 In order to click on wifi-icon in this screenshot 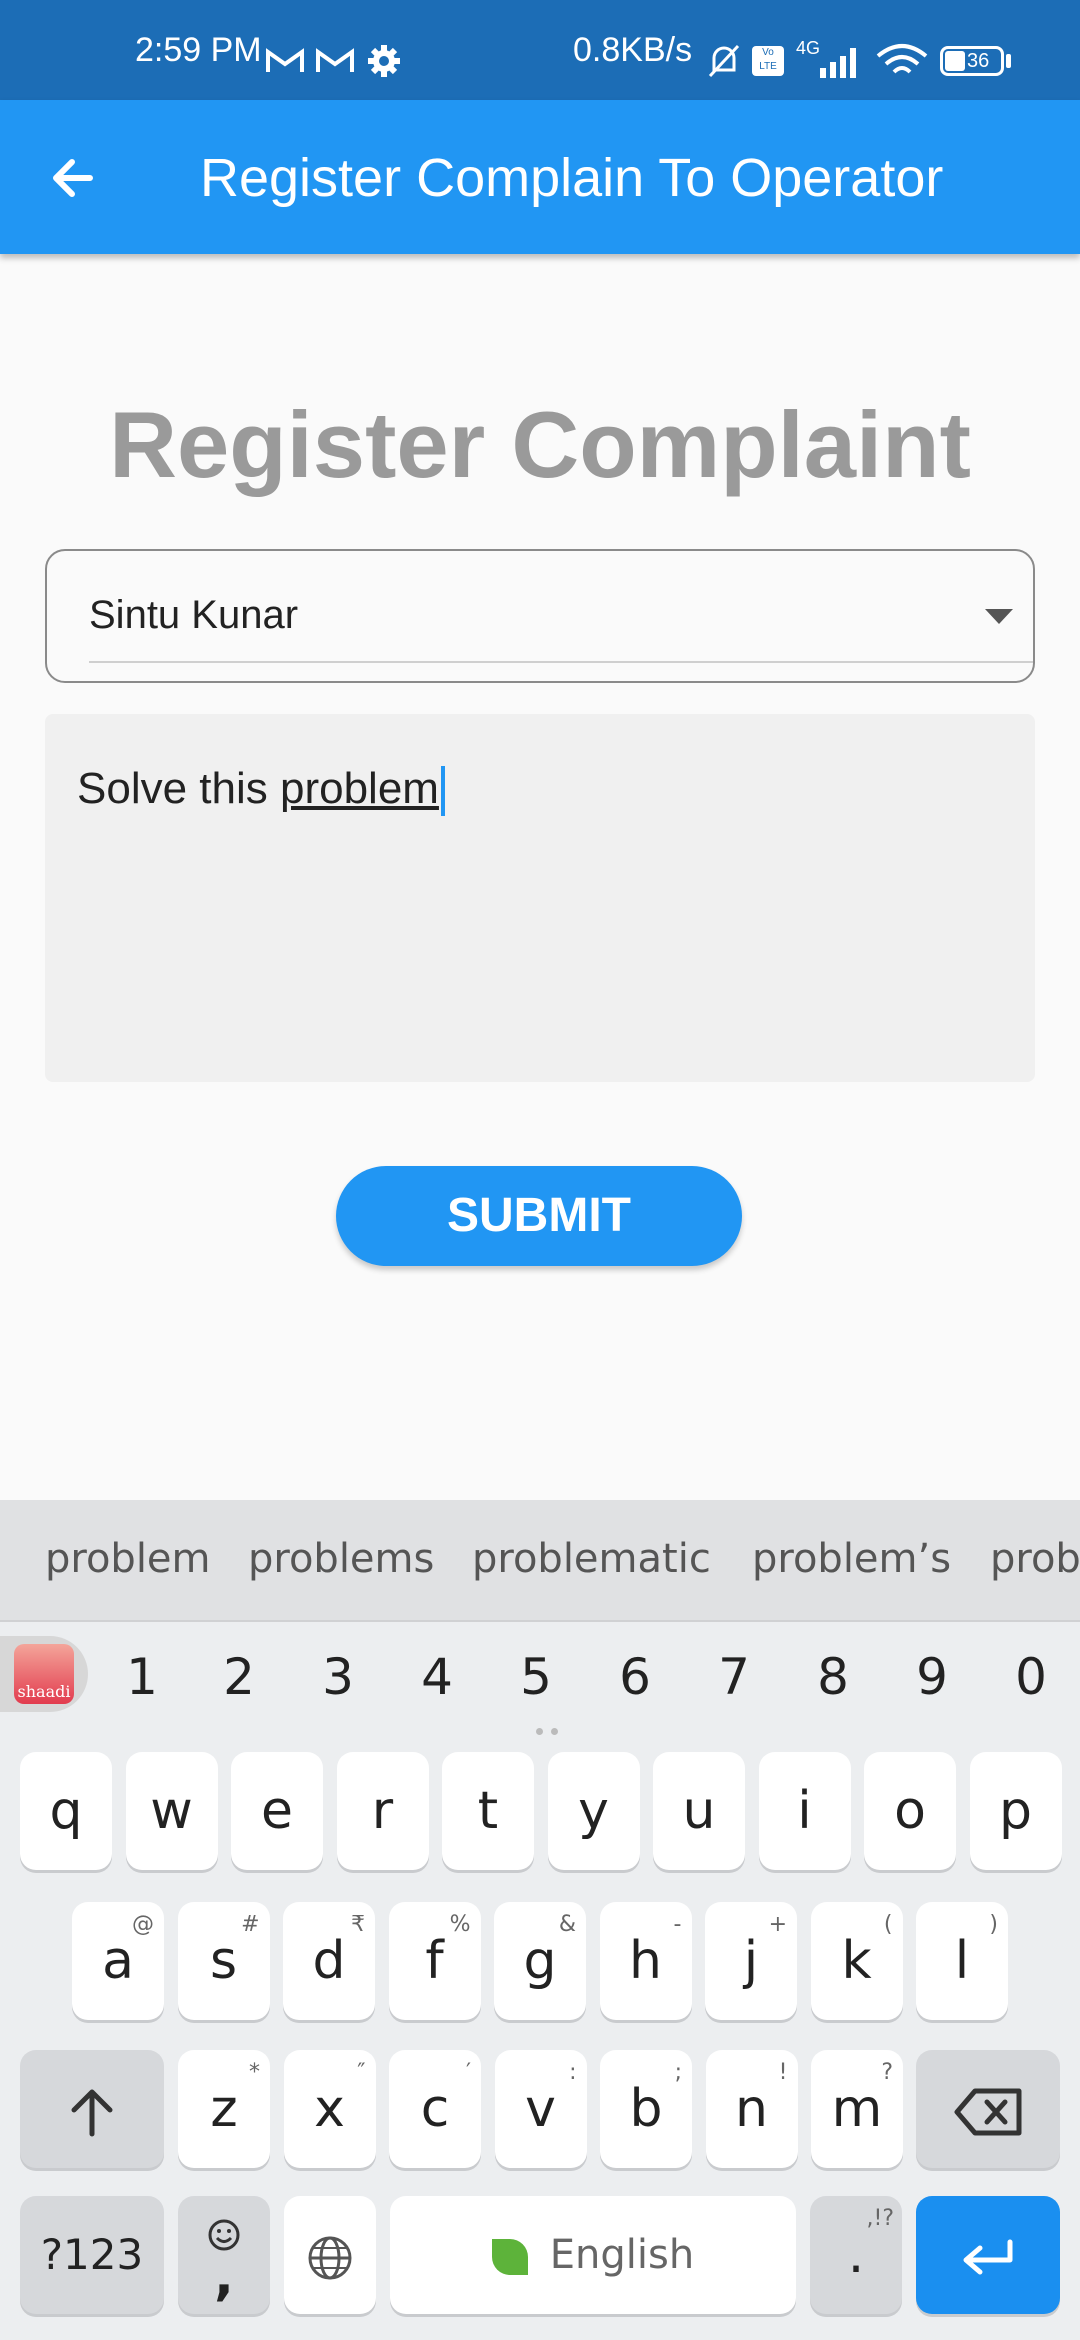, I will do `click(902, 59)`.